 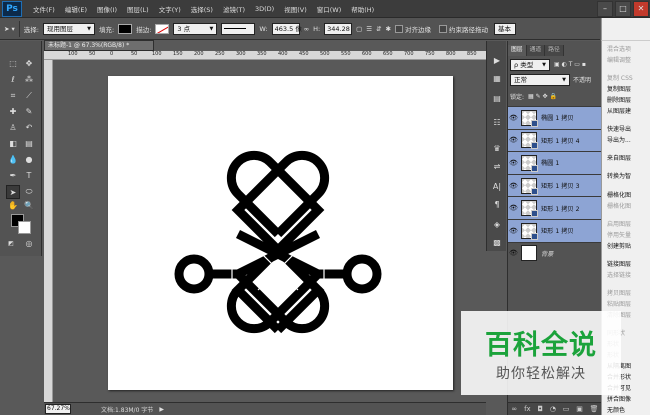 I want to click on fill-swatch, so click(x=125, y=28).